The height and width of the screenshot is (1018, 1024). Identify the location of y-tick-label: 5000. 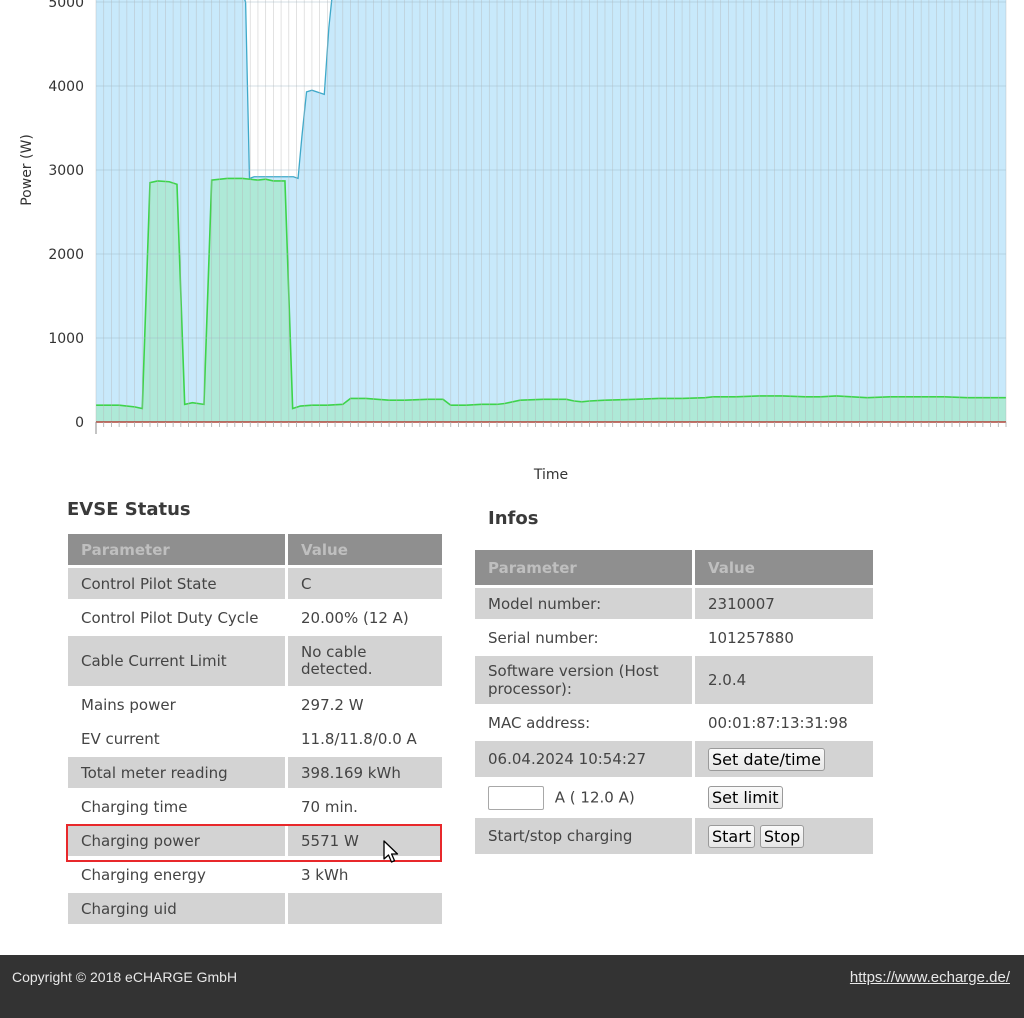
(66, 5).